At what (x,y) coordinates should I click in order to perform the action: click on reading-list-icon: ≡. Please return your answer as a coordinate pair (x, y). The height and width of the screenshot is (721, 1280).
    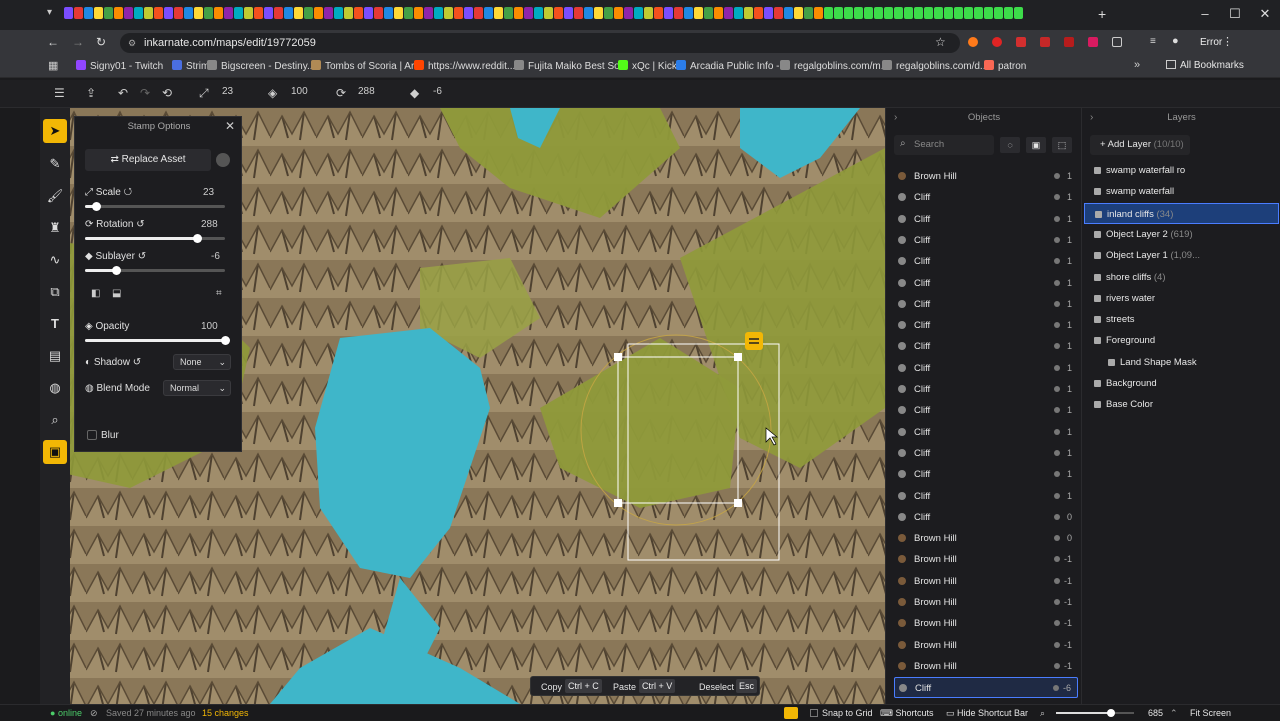
    Looking at the image, I should click on (1153, 41).